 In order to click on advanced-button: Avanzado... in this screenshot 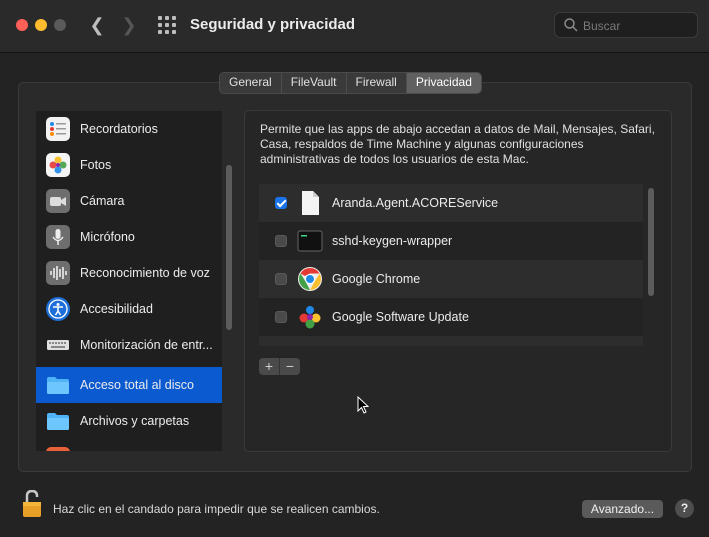, I will do `click(622, 509)`.